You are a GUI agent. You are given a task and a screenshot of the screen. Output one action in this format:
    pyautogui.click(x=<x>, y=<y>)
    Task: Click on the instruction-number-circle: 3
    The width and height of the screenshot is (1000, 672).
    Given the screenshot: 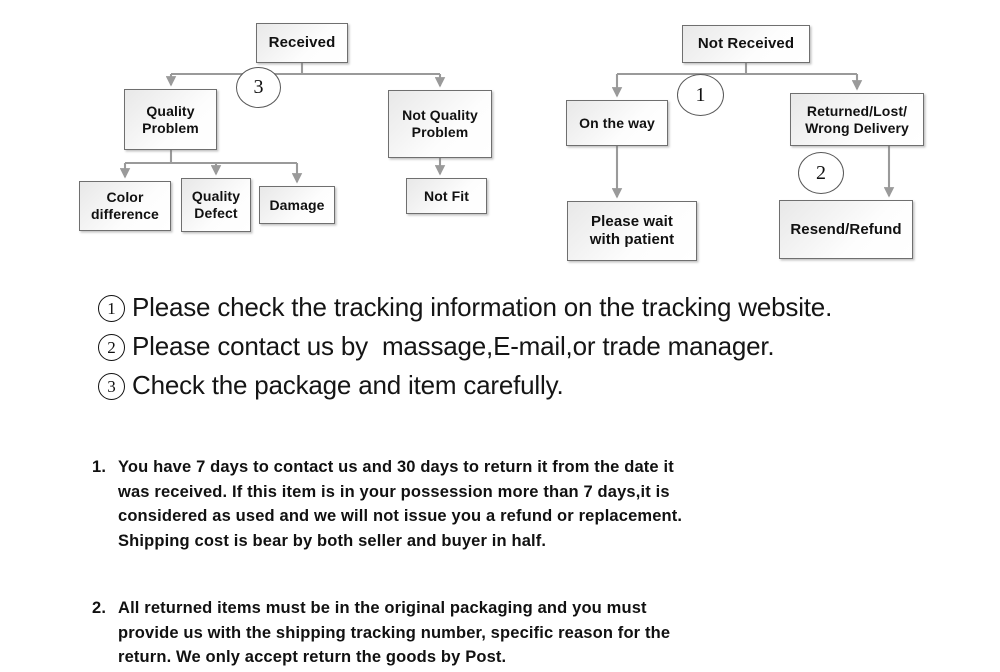 What is the action you would take?
    pyautogui.click(x=111, y=386)
    